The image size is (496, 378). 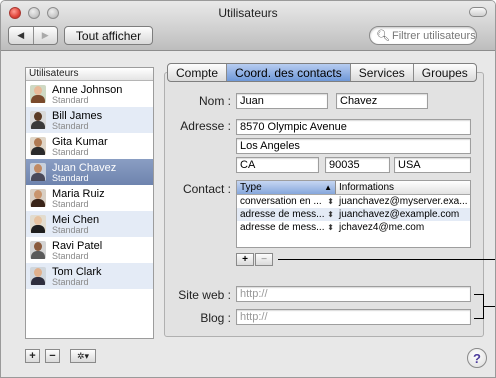 I want to click on remove-user-button: −, so click(x=52, y=356).